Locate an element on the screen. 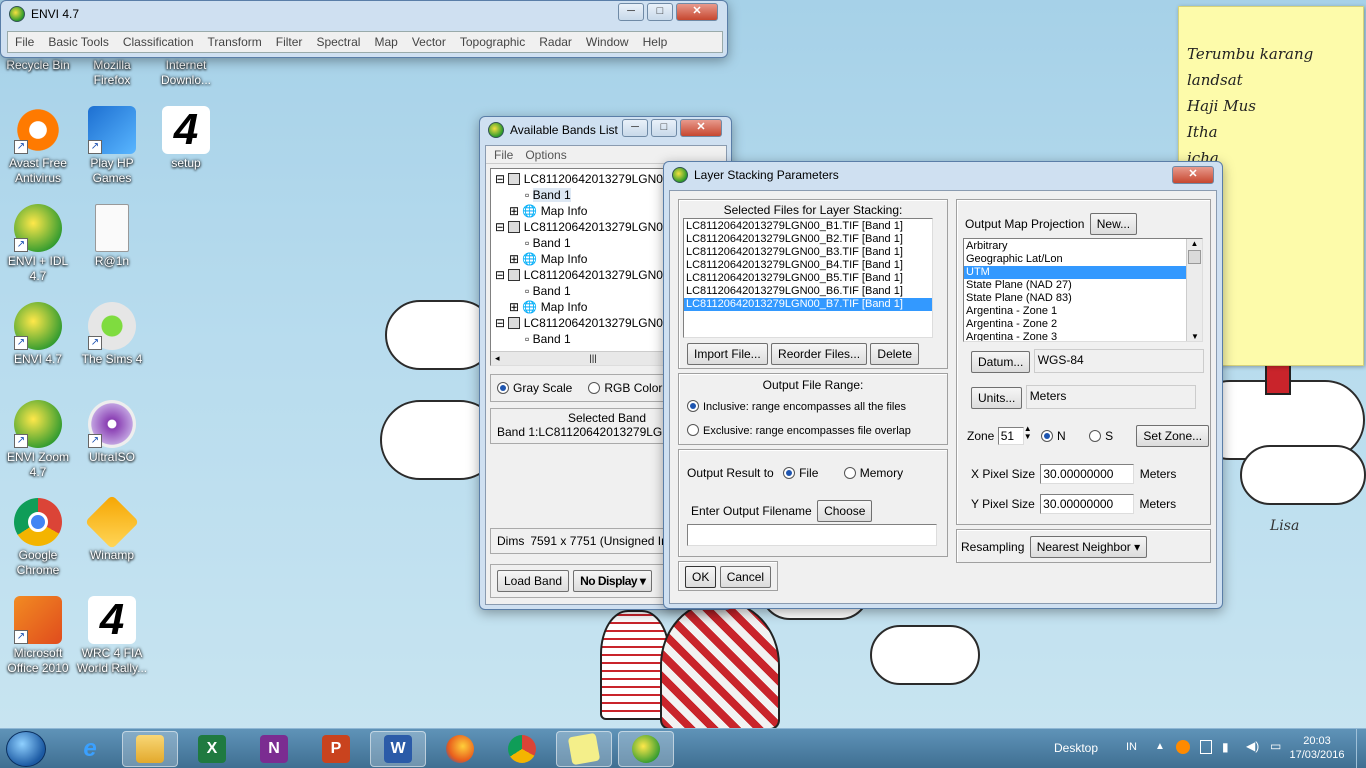 The width and height of the screenshot is (1366, 768). desktop-icon-setup: 4 setup is located at coordinates (186, 138).